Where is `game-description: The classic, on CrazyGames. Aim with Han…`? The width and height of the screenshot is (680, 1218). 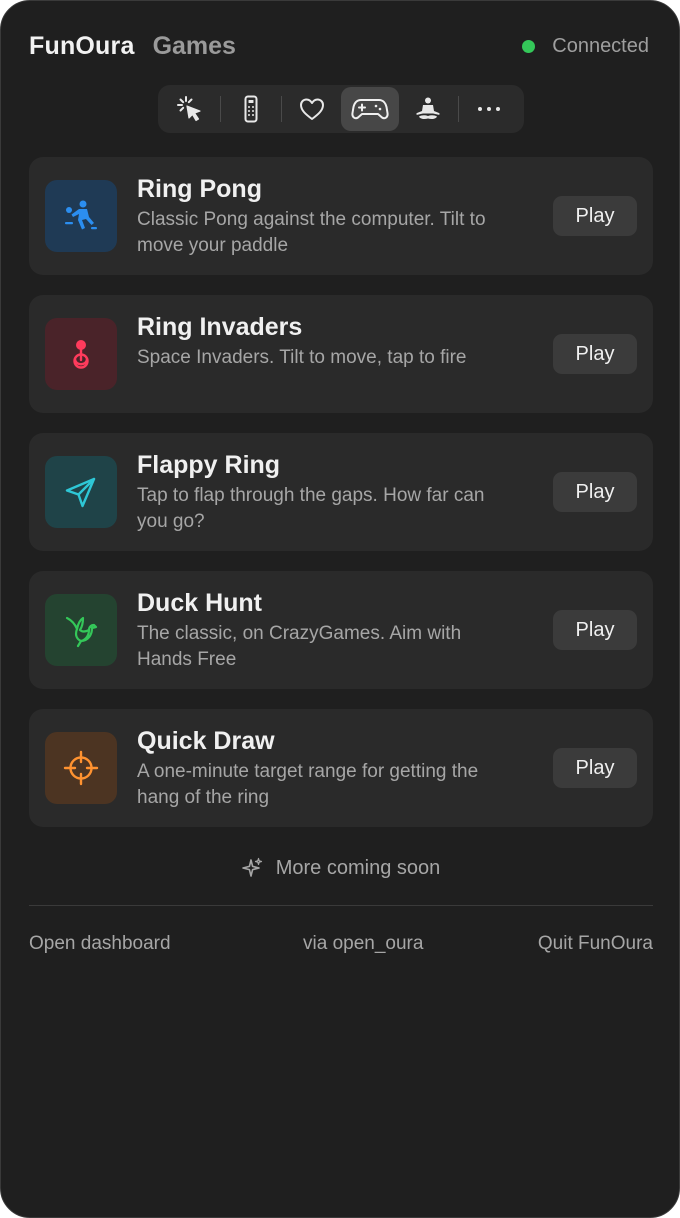
game-description: The classic, on CrazyGames. Aim with Han… is located at coordinates (299, 646).